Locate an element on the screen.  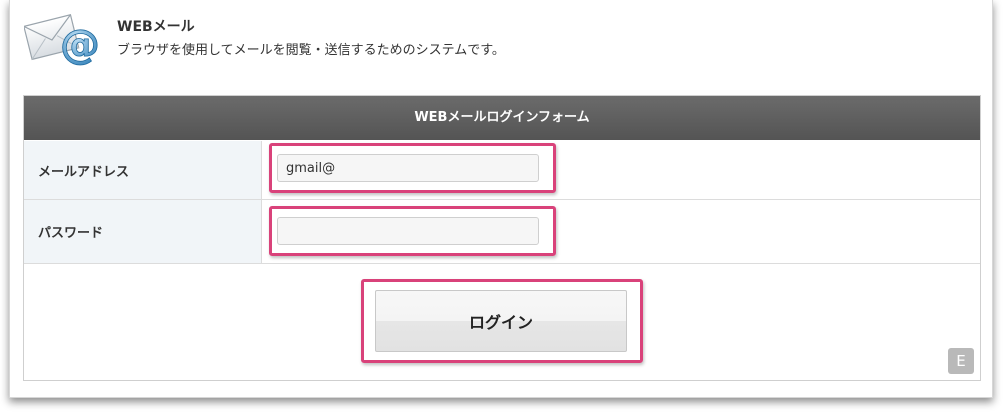
app-title: WEBメール is located at coordinates (156, 27).